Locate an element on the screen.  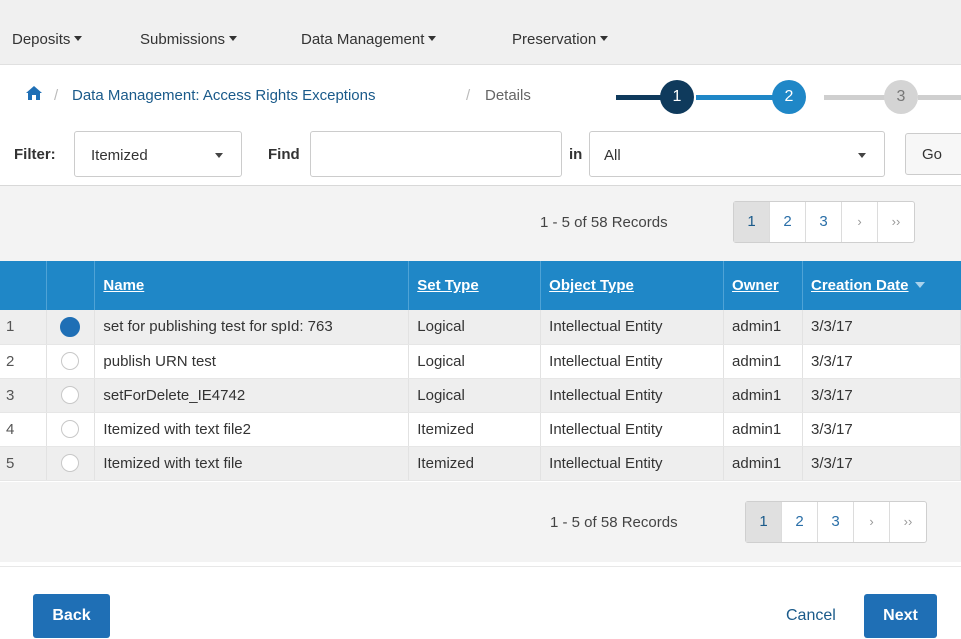
row-number: 3 is located at coordinates (24, 395).